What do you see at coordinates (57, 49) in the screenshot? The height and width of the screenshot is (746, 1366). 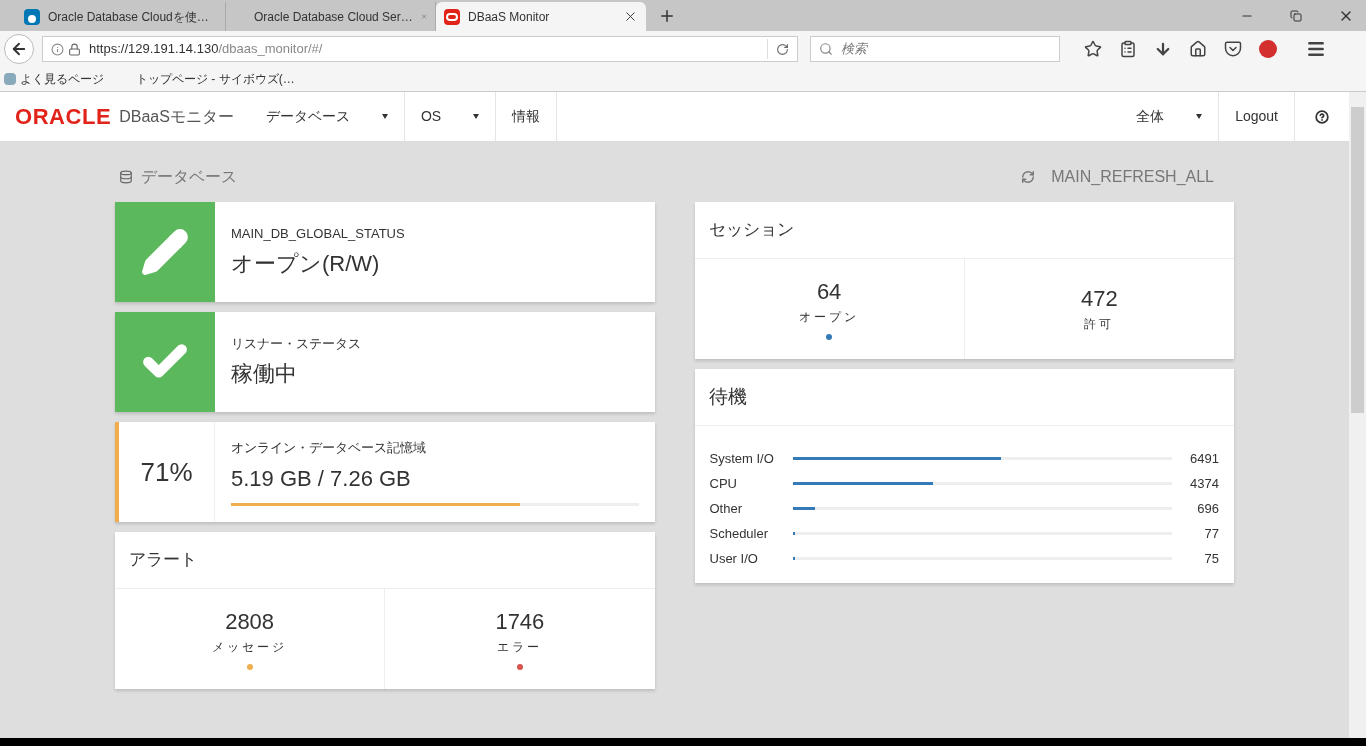 I see `info-icon` at bounding box center [57, 49].